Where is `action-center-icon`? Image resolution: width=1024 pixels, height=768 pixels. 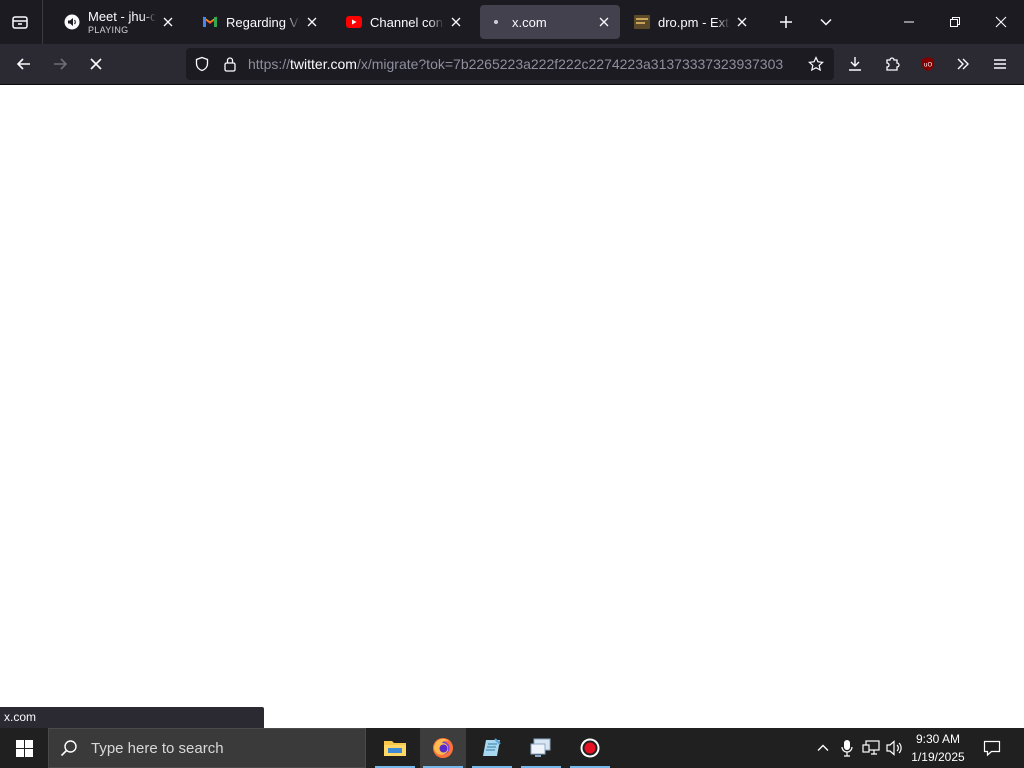
action-center-icon is located at coordinates (992, 748).